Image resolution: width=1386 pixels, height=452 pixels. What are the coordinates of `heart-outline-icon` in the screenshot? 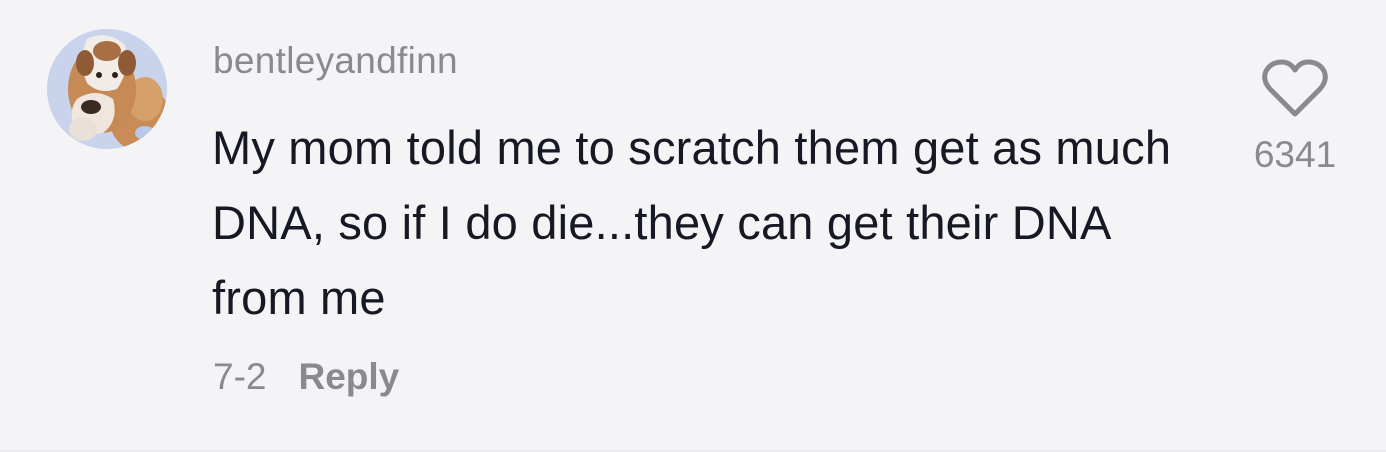 It's located at (1295, 89).